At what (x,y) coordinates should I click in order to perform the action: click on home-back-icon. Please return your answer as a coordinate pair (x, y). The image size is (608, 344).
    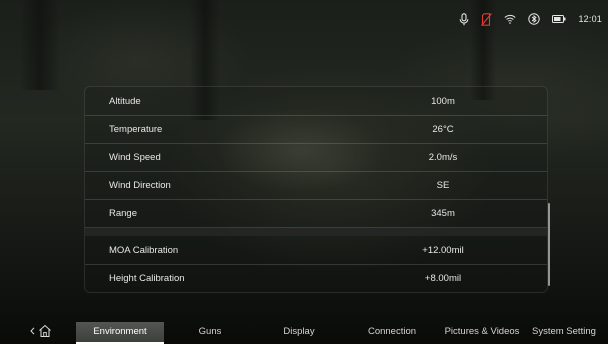
    Looking at the image, I should click on (45, 330).